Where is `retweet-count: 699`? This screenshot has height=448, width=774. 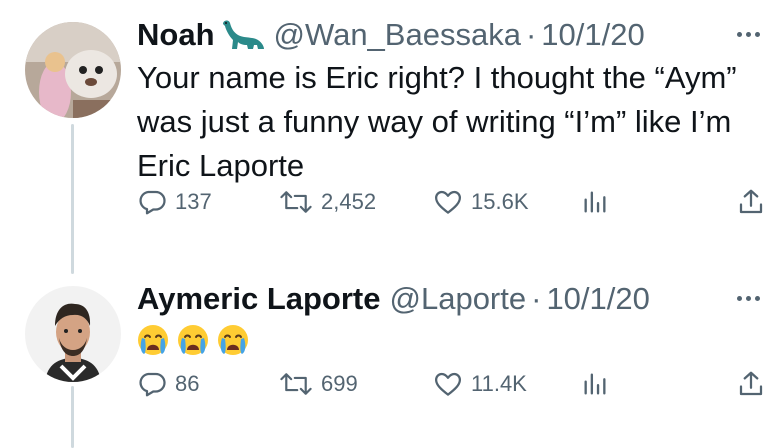 retweet-count: 699 is located at coordinates (339, 383).